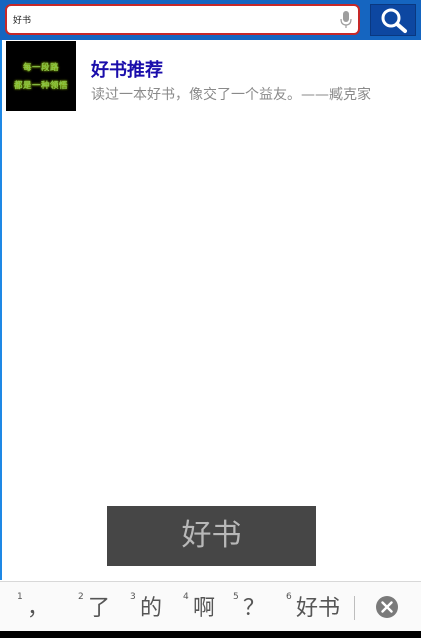 The height and width of the screenshot is (638, 421). What do you see at coordinates (1, 310) in the screenshot?
I see `left-edge-strip` at bounding box center [1, 310].